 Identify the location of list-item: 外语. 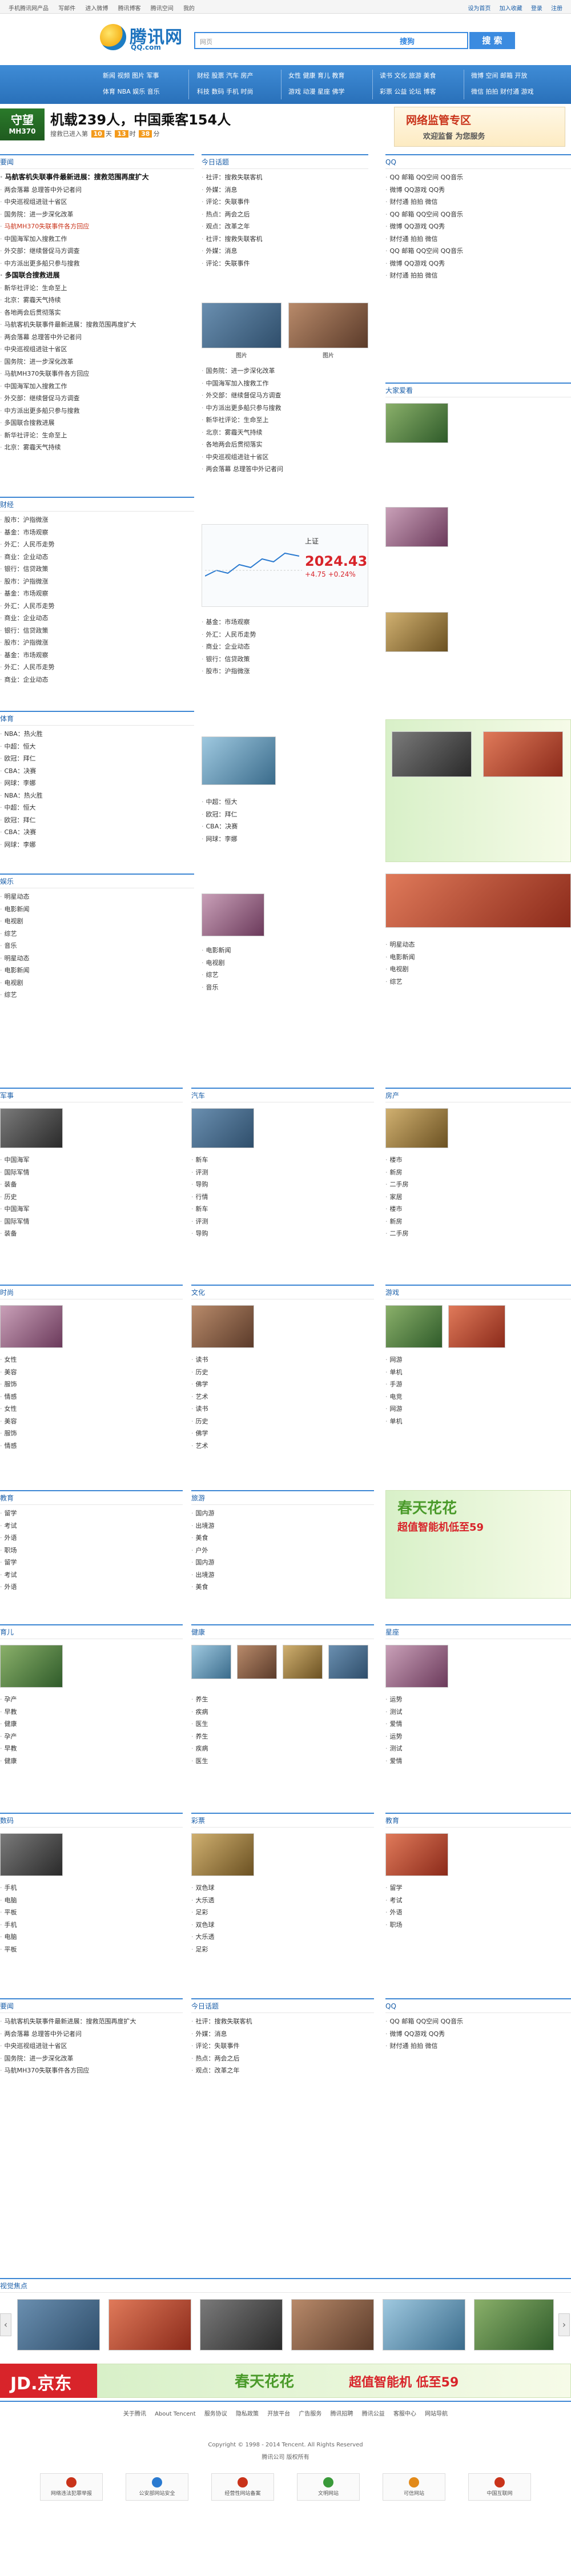
(91, 1538).